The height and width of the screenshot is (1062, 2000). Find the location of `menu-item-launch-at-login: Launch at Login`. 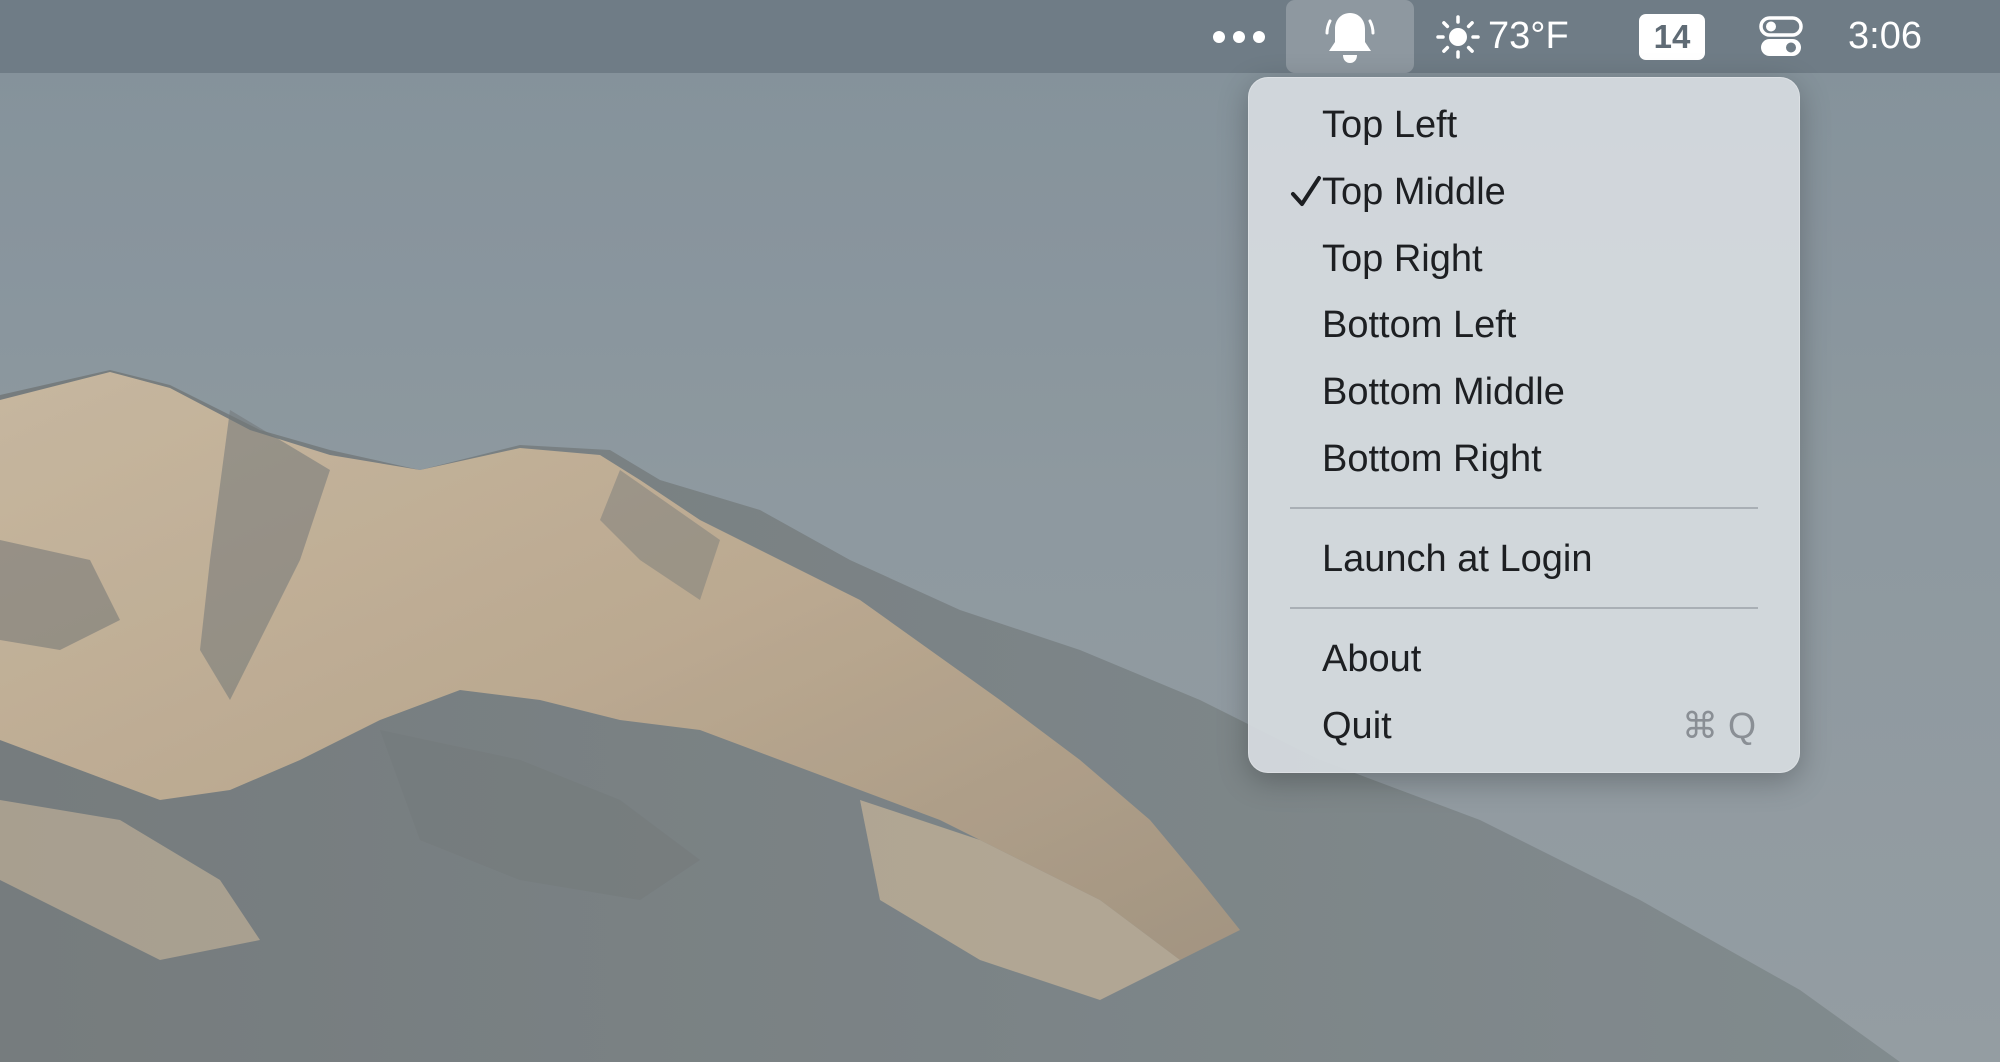

menu-item-launch-at-login: Launch at Login is located at coordinates (1524, 559).